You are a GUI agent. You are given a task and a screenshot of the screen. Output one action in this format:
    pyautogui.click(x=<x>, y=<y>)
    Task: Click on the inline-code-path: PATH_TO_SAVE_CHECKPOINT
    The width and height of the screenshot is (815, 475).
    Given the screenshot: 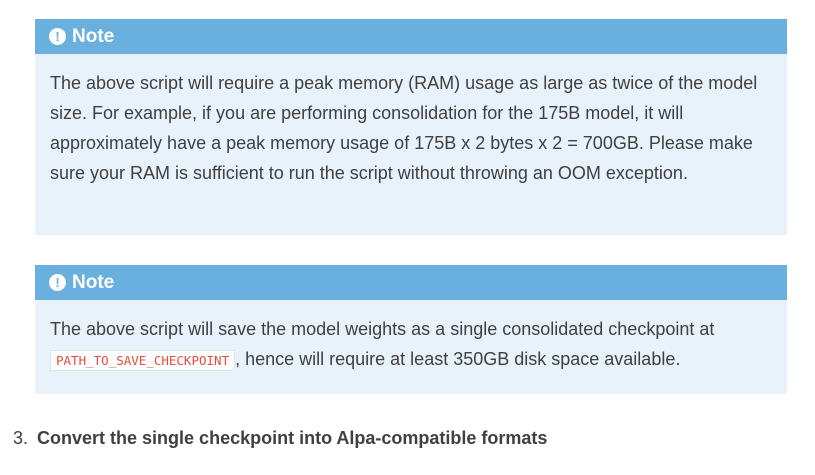 What is the action you would take?
    pyautogui.click(x=143, y=360)
    